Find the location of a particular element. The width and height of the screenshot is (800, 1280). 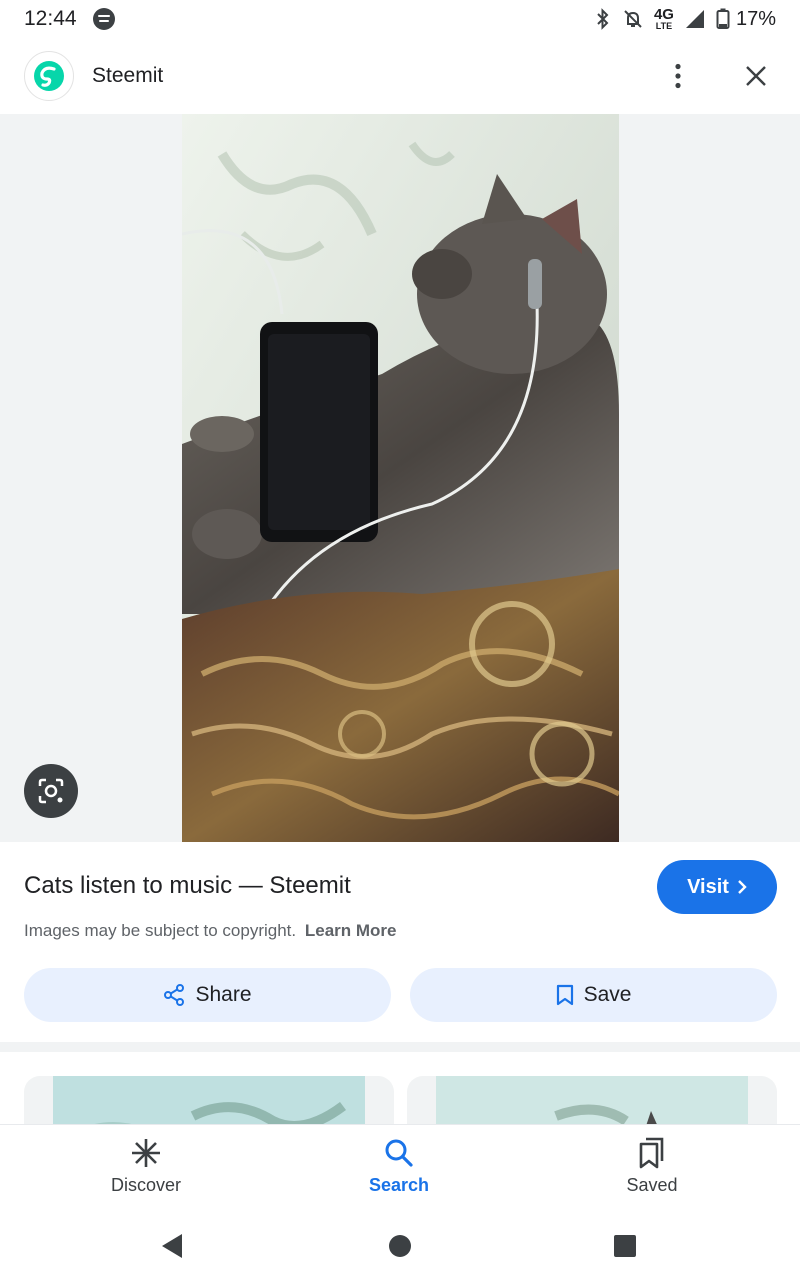

chevron-right-icon is located at coordinates (742, 887).